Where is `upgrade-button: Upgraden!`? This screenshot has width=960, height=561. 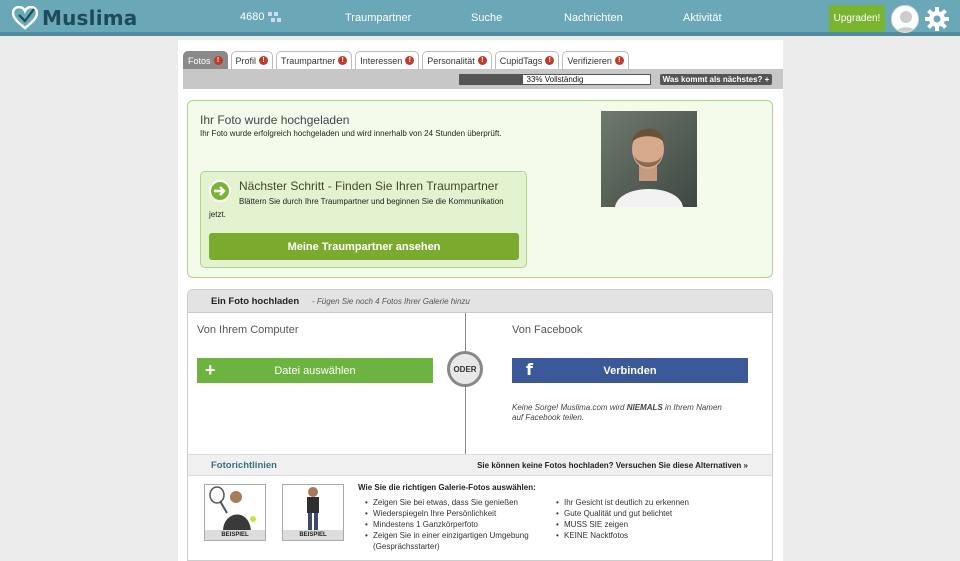
upgrade-button: Upgraden! is located at coordinates (857, 18).